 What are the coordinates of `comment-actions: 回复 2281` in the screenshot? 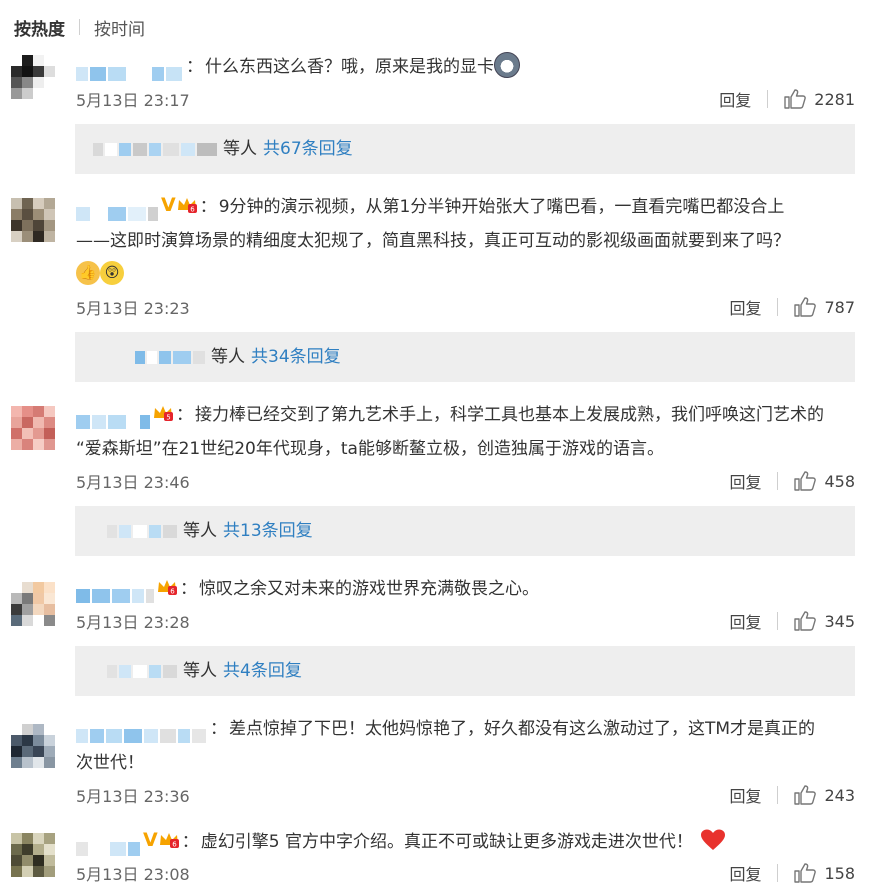 It's located at (787, 99).